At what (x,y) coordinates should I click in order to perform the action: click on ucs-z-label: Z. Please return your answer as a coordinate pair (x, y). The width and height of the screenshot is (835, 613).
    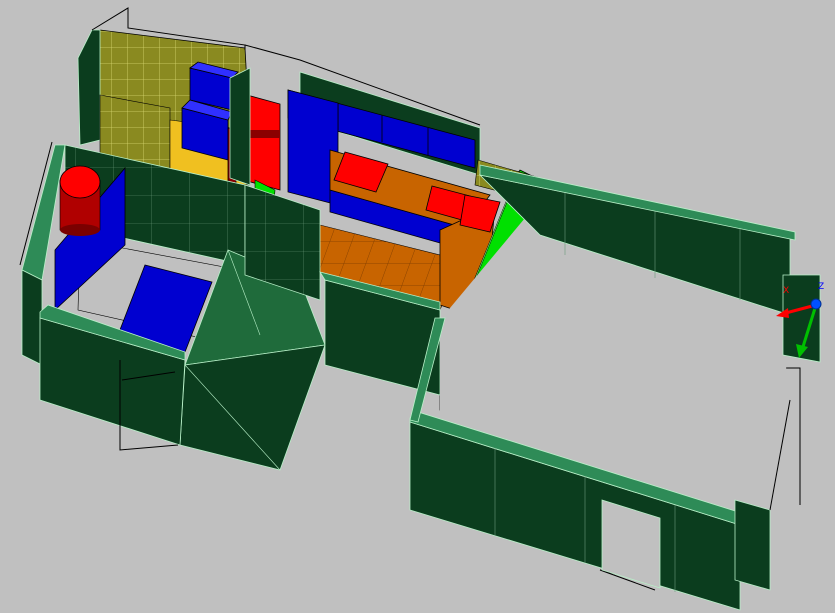
    Looking at the image, I should click on (821, 287).